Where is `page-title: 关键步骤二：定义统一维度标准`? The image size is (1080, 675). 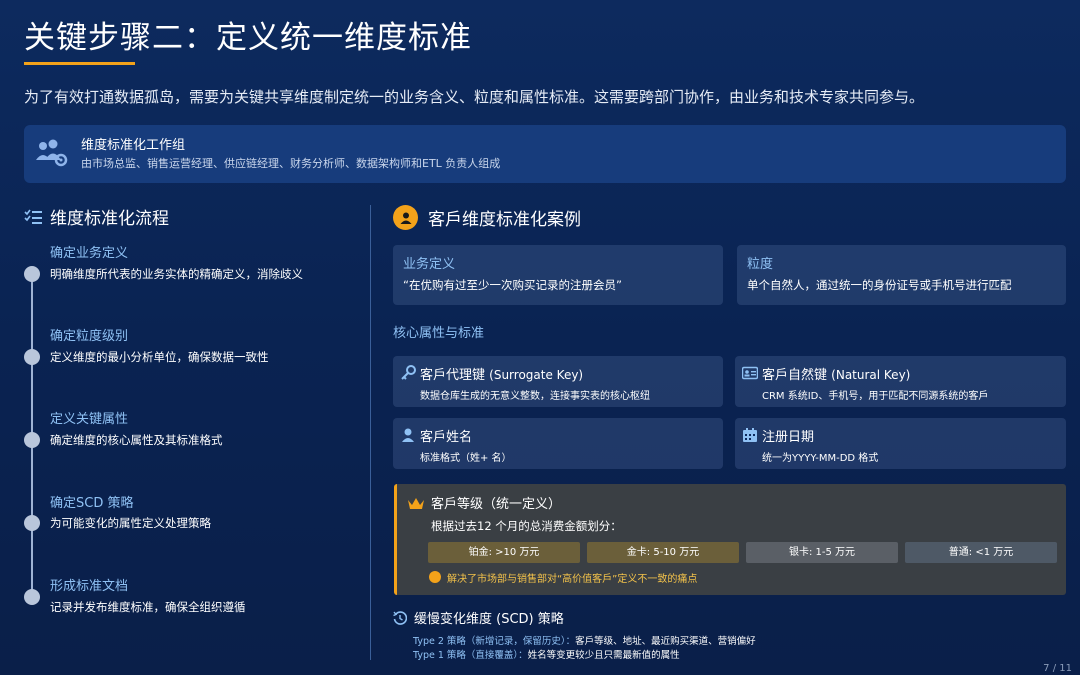
page-title: 关键步骤二：定义统一维度标准 is located at coordinates (248, 38).